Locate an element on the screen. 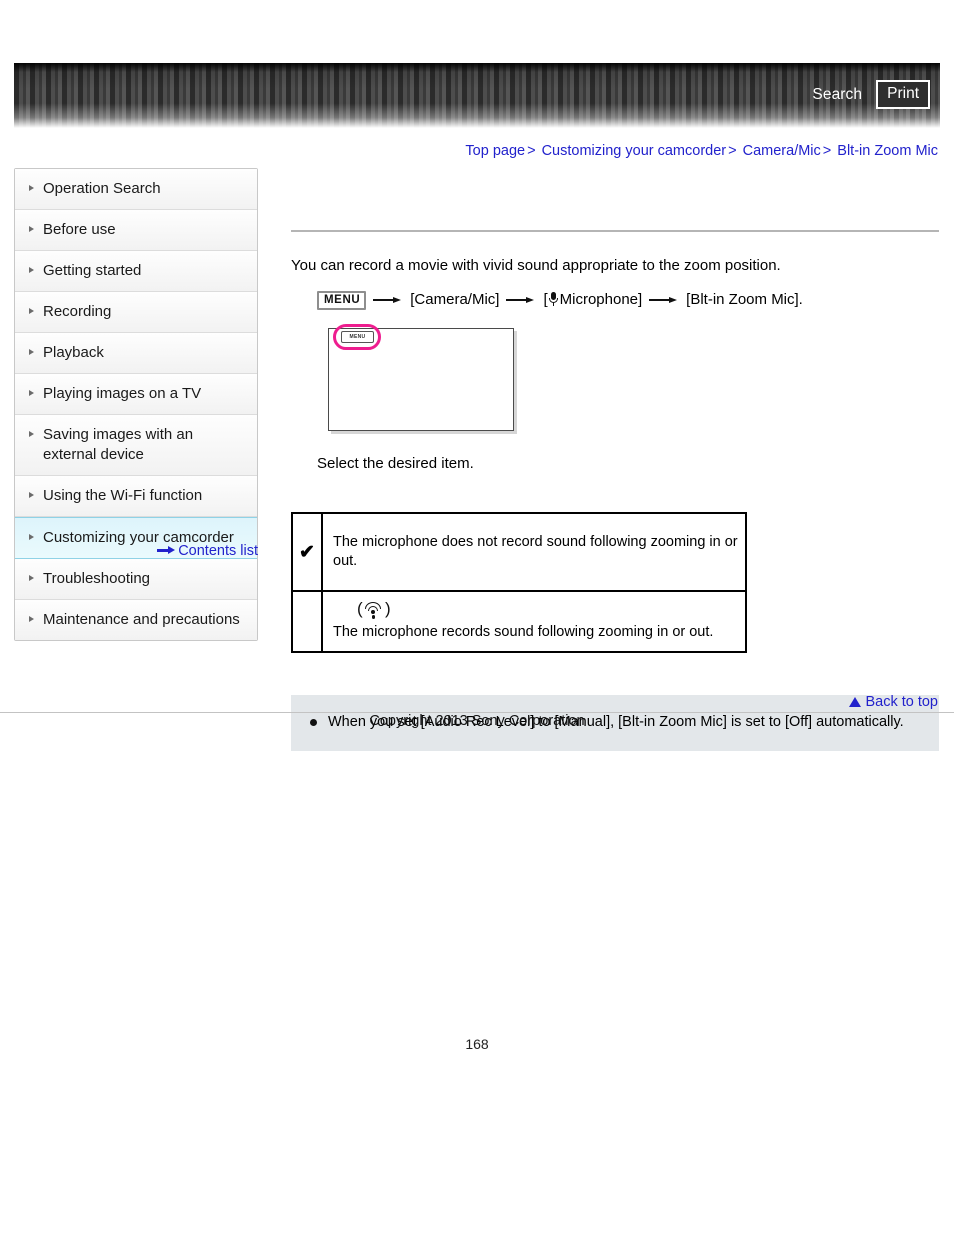  copyright-text: Copyright 2013 Sony Corporation is located at coordinates (477, 721).